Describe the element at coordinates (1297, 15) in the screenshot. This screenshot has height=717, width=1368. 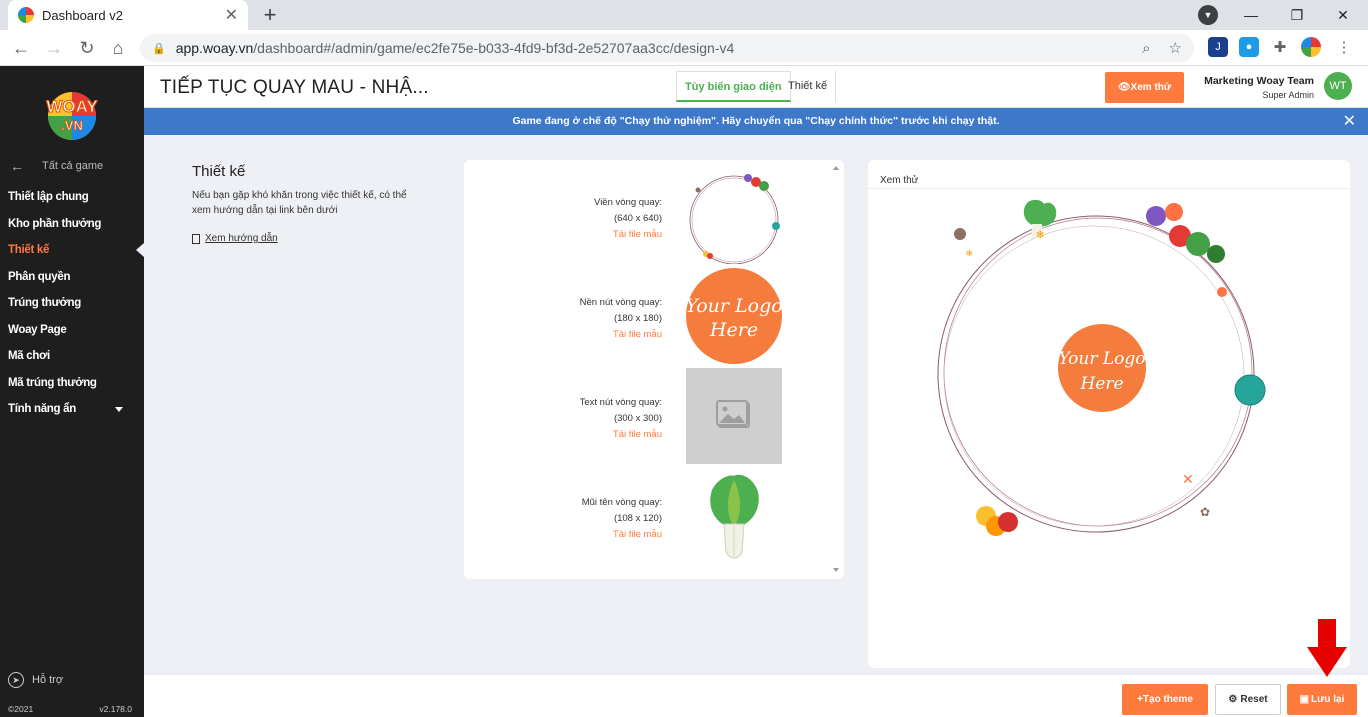
I see `restore-icon: ❐` at that location.